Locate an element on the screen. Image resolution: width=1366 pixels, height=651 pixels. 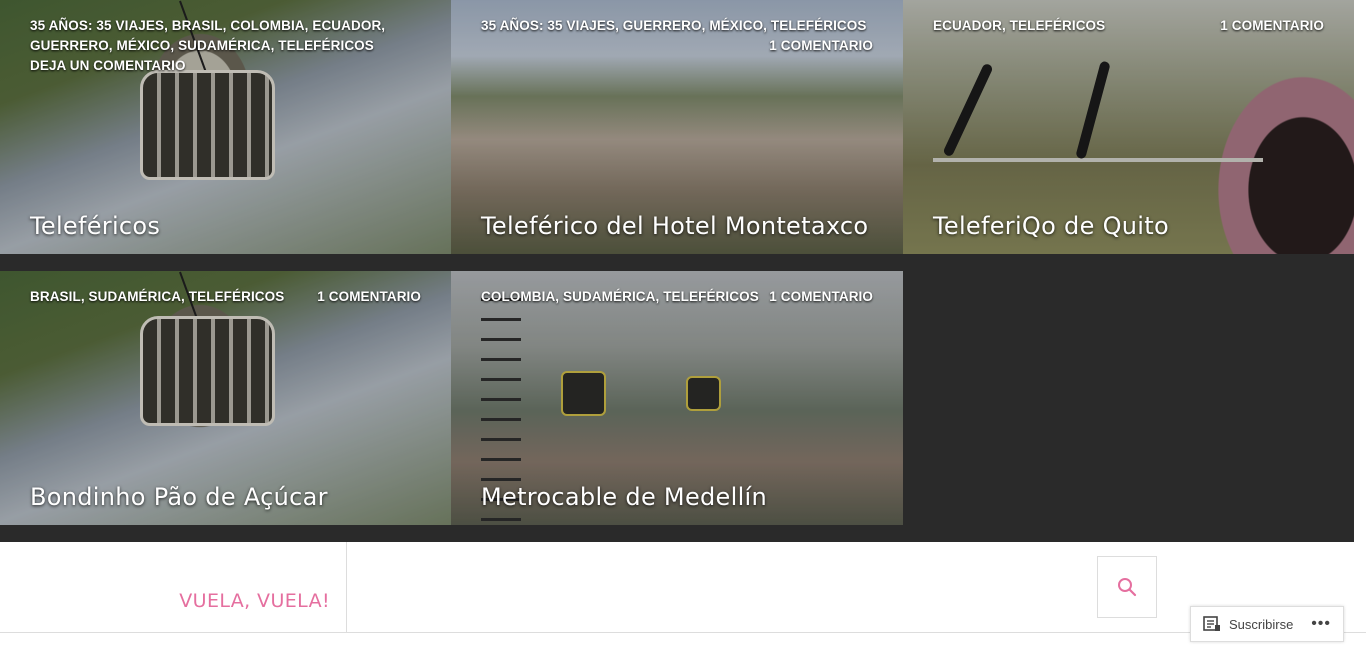
subscribe-bar: Suscribirse ••• is located at coordinates (1267, 624).